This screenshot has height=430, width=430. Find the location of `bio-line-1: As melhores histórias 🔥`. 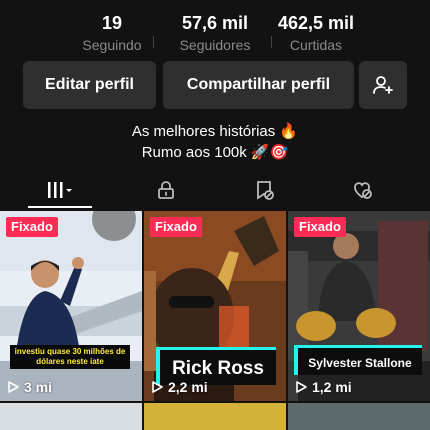

bio-line-1: As melhores histórias 🔥 is located at coordinates (215, 131).